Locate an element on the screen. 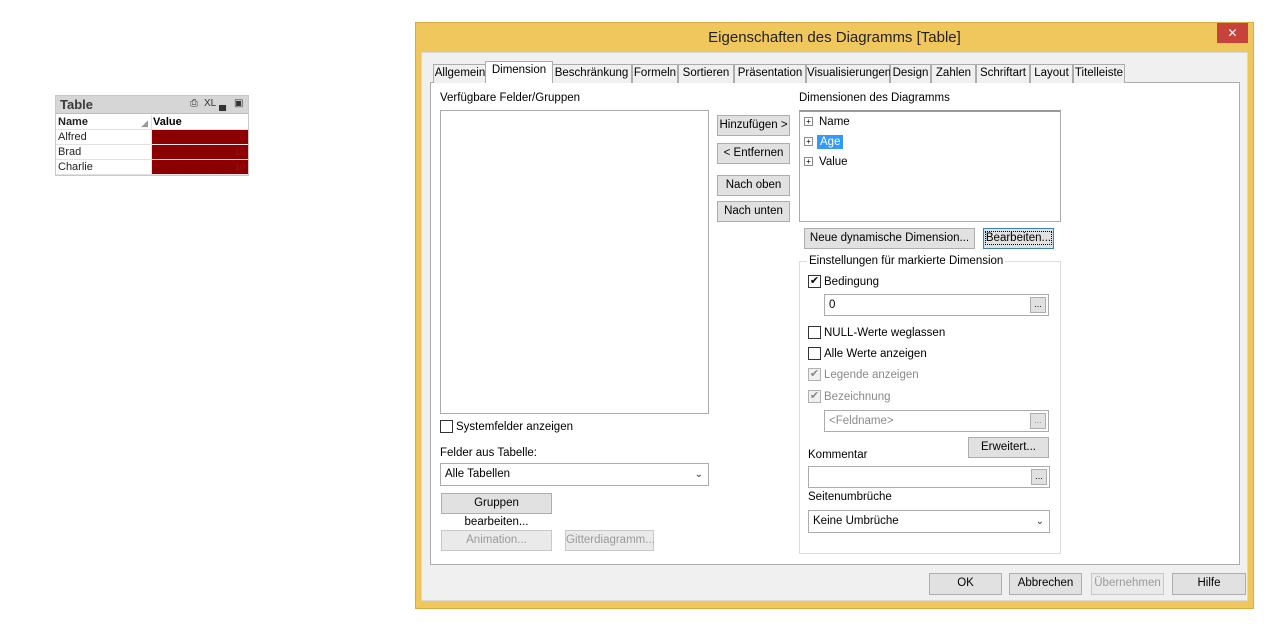 The width and height of the screenshot is (1267, 627). column-header-name: Name ◢ is located at coordinates (104, 122).